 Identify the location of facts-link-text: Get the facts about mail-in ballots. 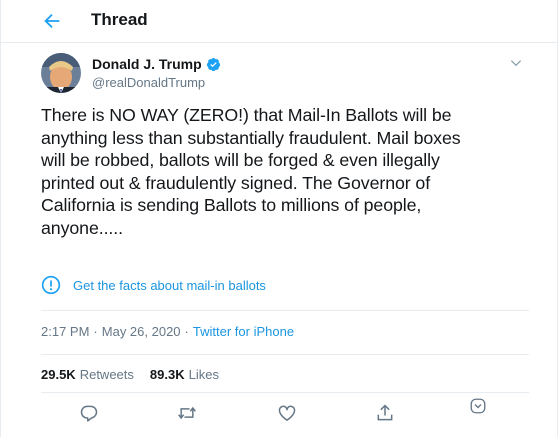
(169, 285).